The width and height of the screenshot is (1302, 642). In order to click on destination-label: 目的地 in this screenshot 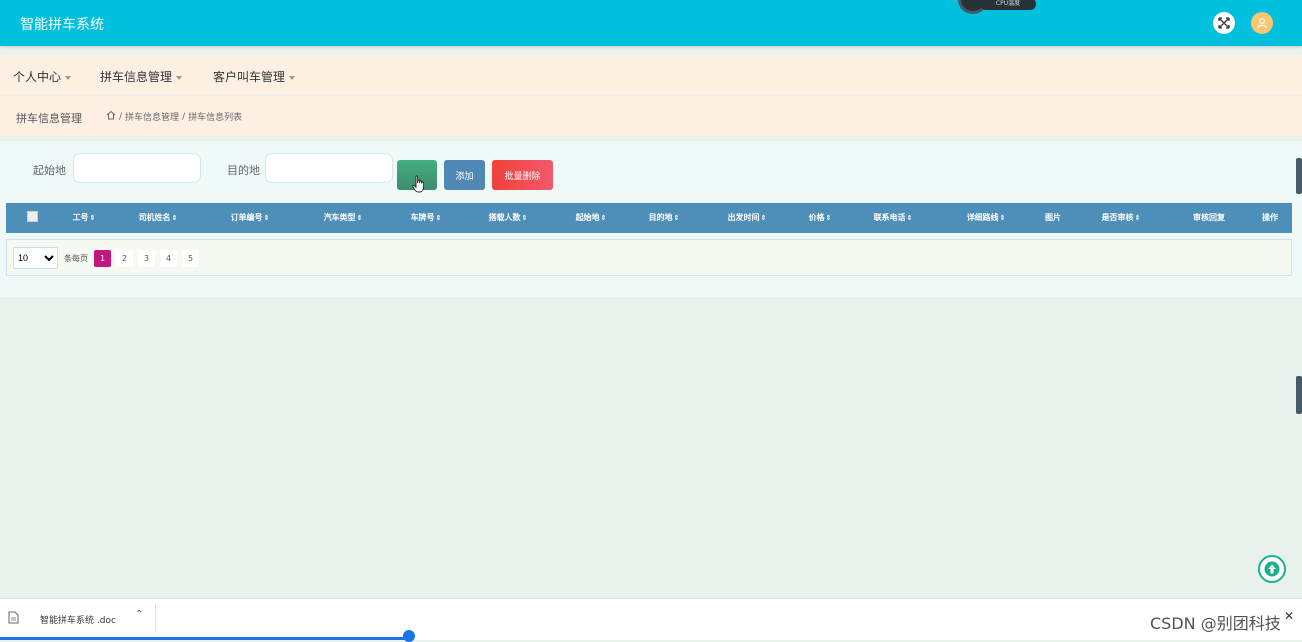, I will do `click(243, 170)`.